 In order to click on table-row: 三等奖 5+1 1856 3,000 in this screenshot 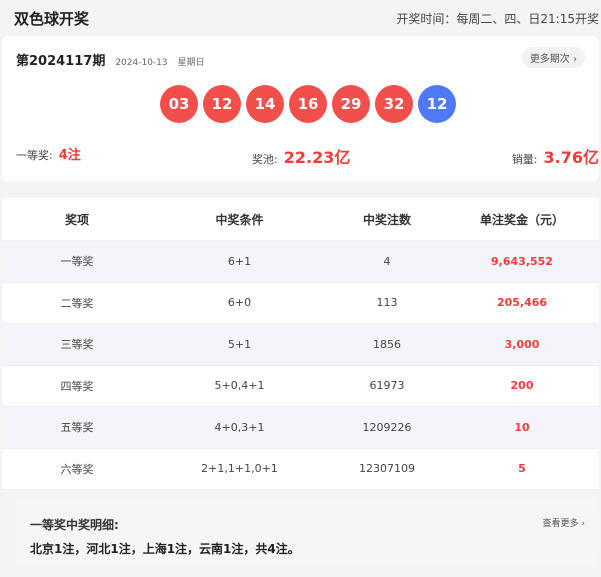, I will do `click(300, 345)`.